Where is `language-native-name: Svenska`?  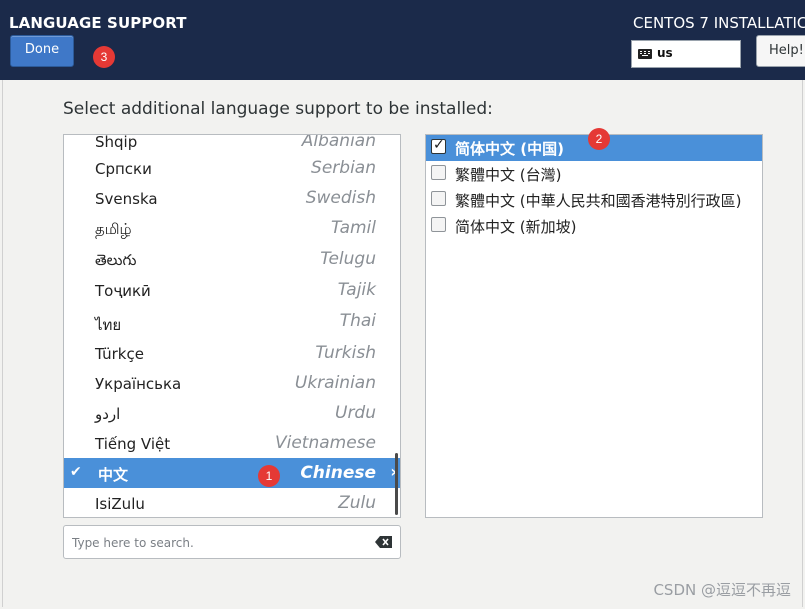
language-native-name: Svenska is located at coordinates (126, 199).